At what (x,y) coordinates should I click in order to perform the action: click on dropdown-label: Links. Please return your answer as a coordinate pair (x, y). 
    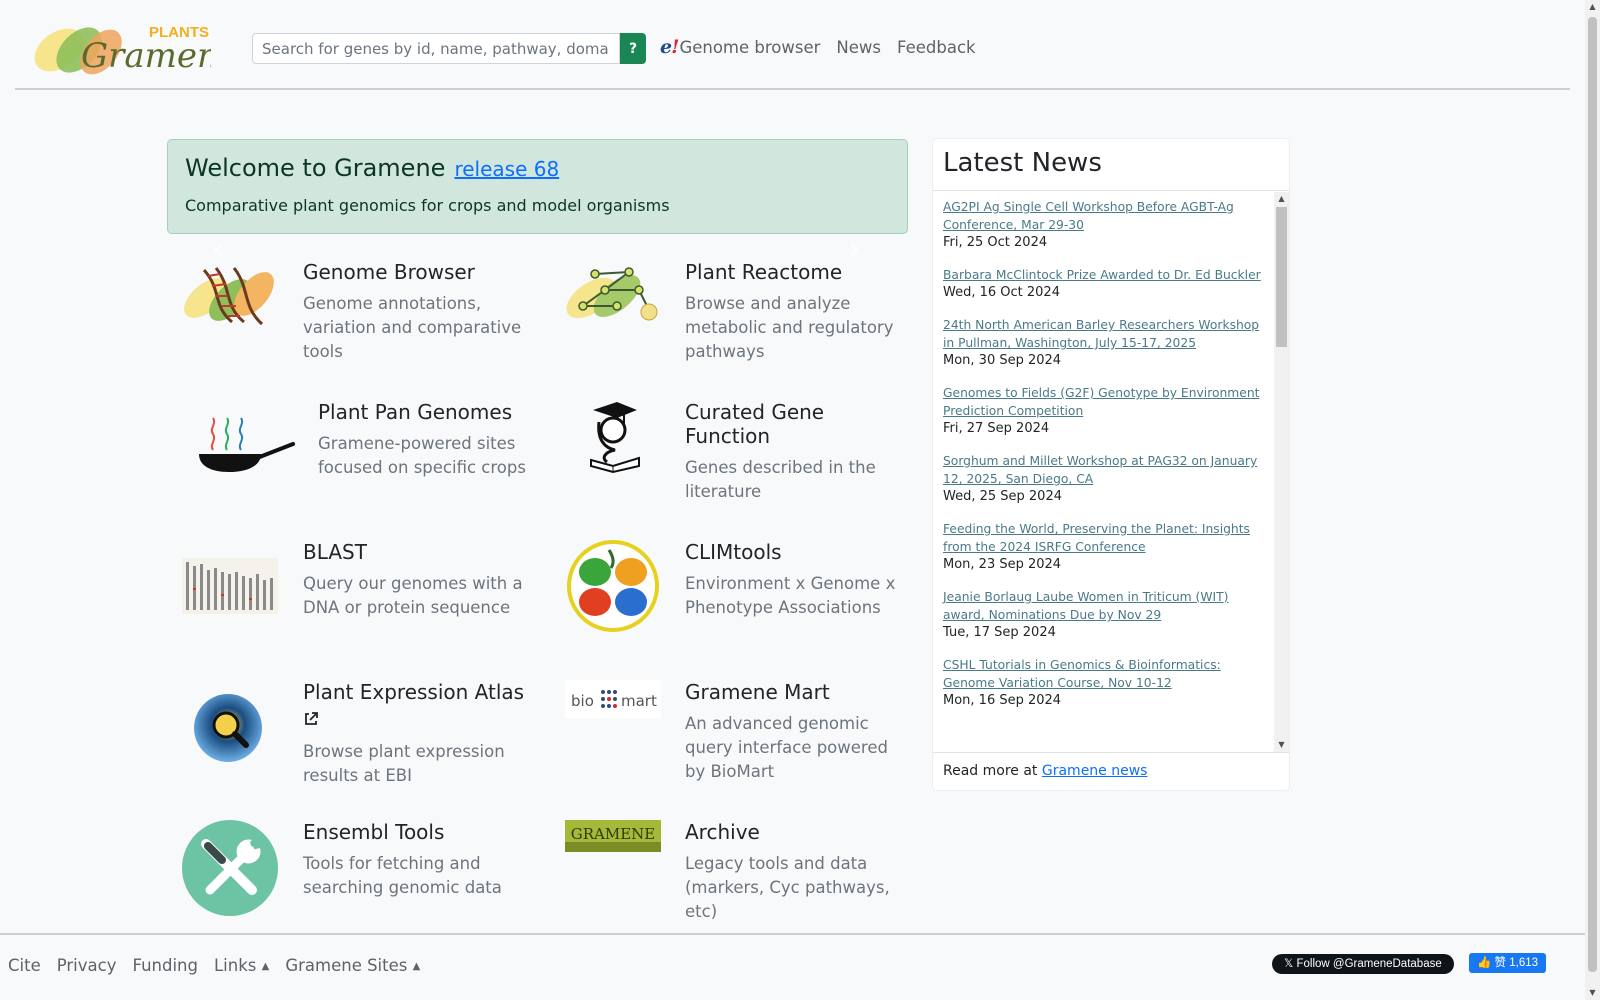
    Looking at the image, I should click on (235, 965).